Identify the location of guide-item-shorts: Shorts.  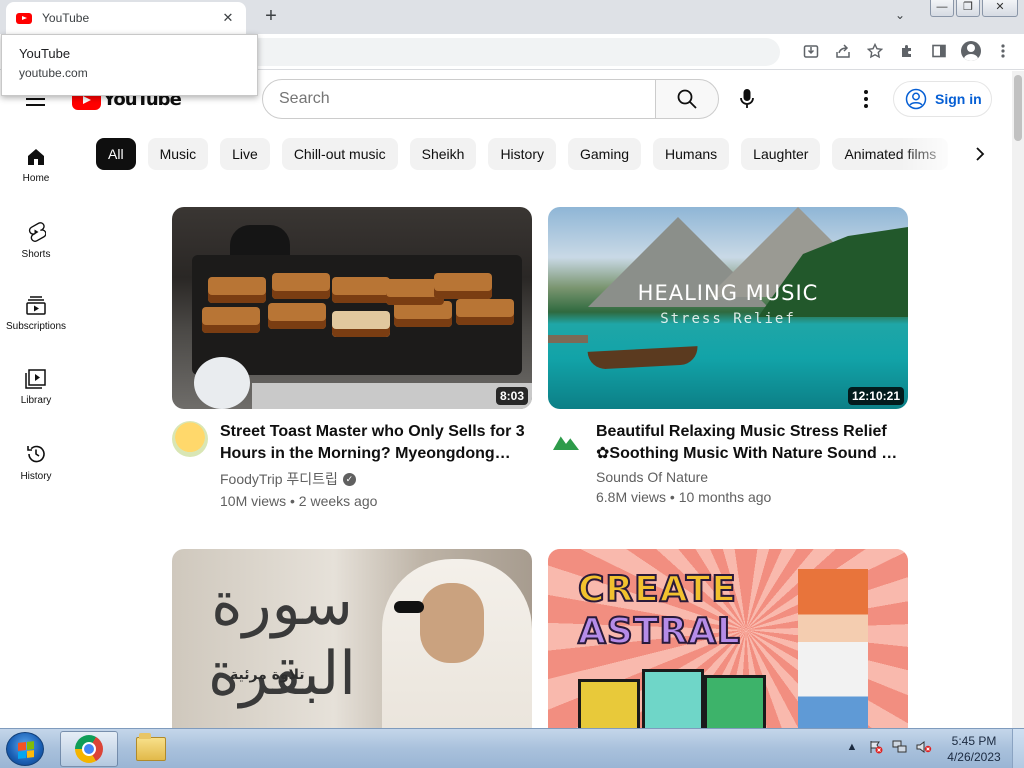
(36, 238).